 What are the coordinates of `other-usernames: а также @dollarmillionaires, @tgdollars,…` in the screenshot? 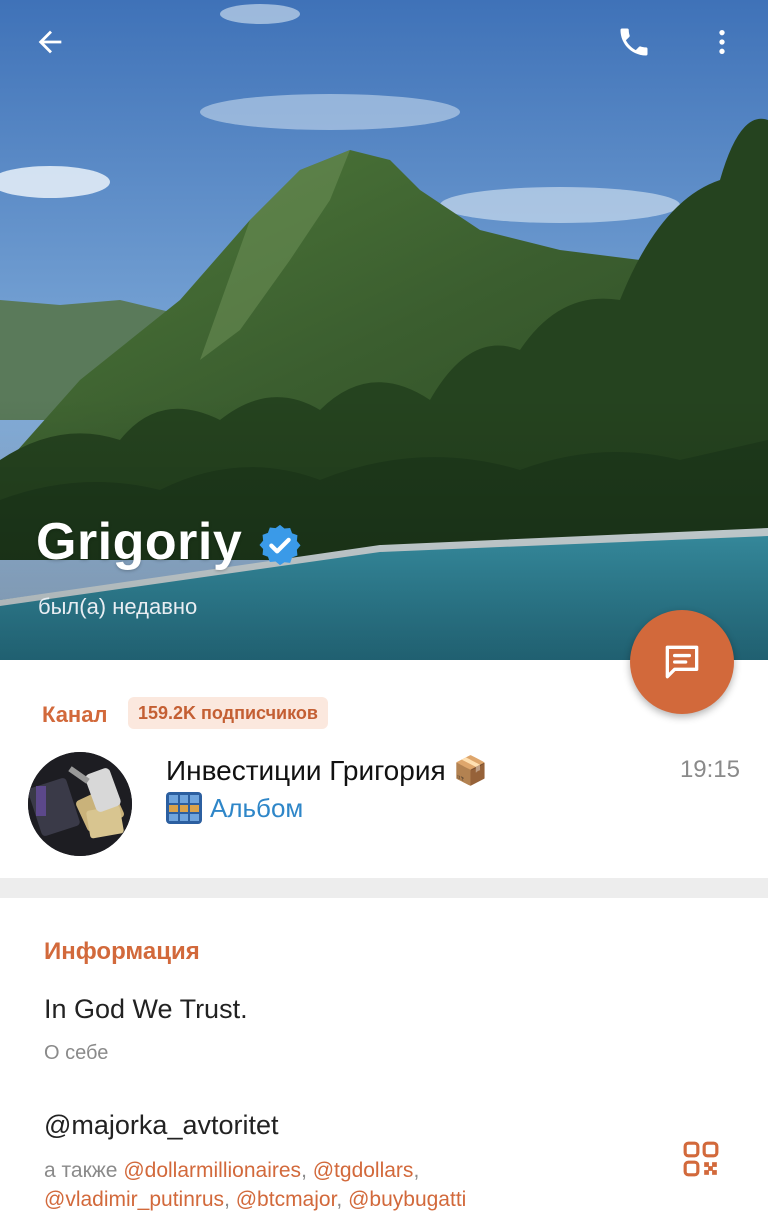 It's located at (255, 1185).